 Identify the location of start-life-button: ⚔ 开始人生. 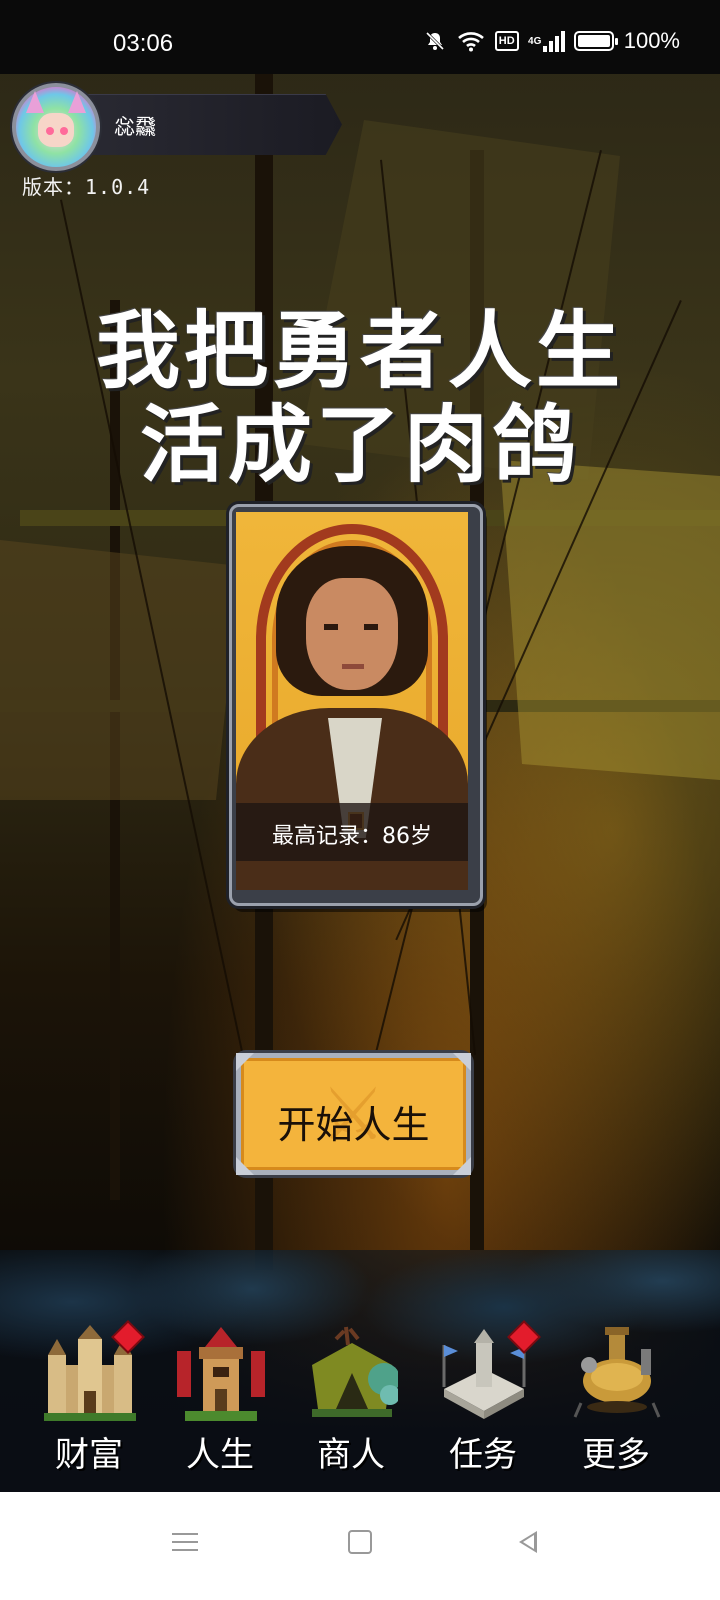
(353, 1114).